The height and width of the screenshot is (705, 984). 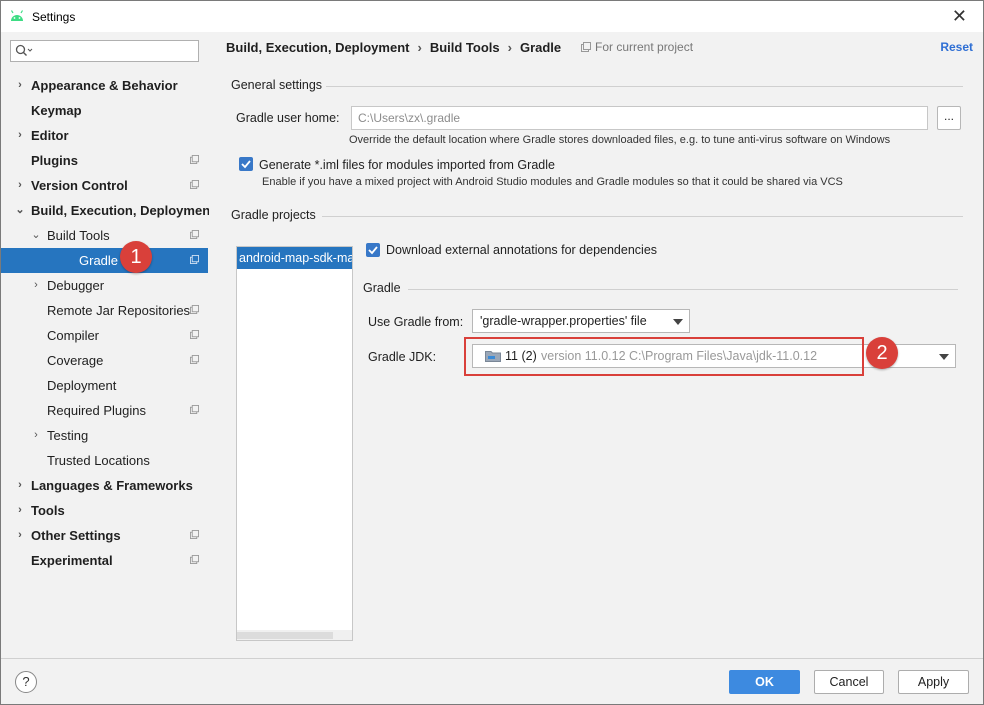 What do you see at coordinates (104, 510) in the screenshot?
I see `sidebar-item-tools: › Tools` at bounding box center [104, 510].